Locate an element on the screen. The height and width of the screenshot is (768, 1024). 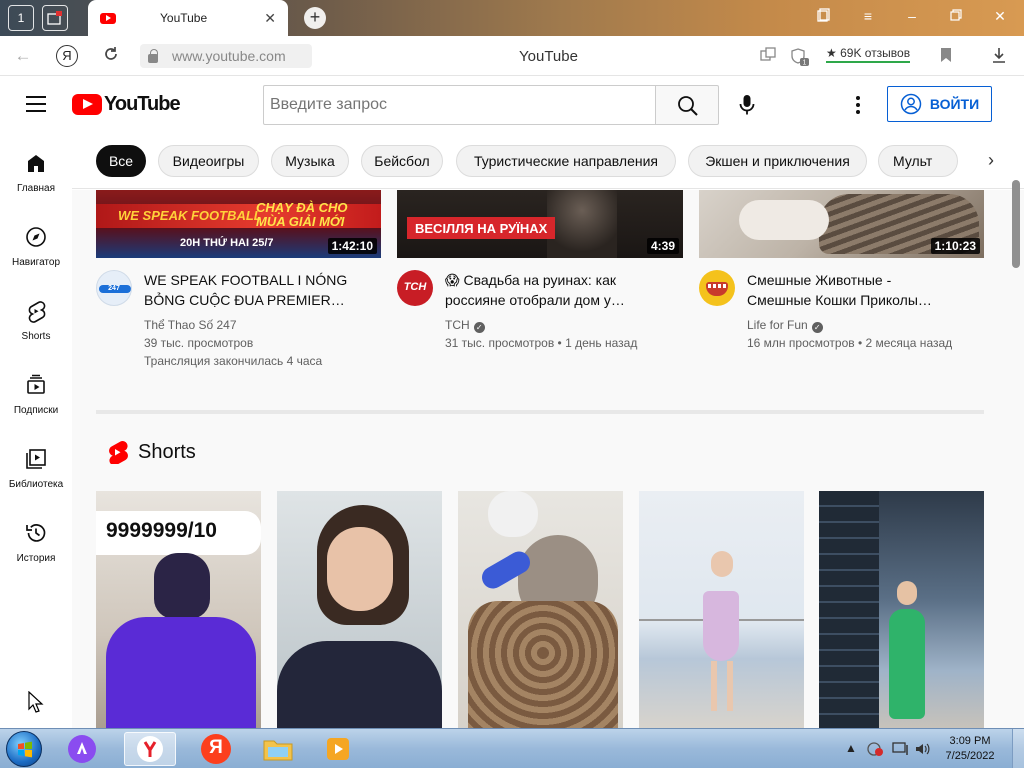
guide-label-home: Главная is located at coordinates (36, 188).